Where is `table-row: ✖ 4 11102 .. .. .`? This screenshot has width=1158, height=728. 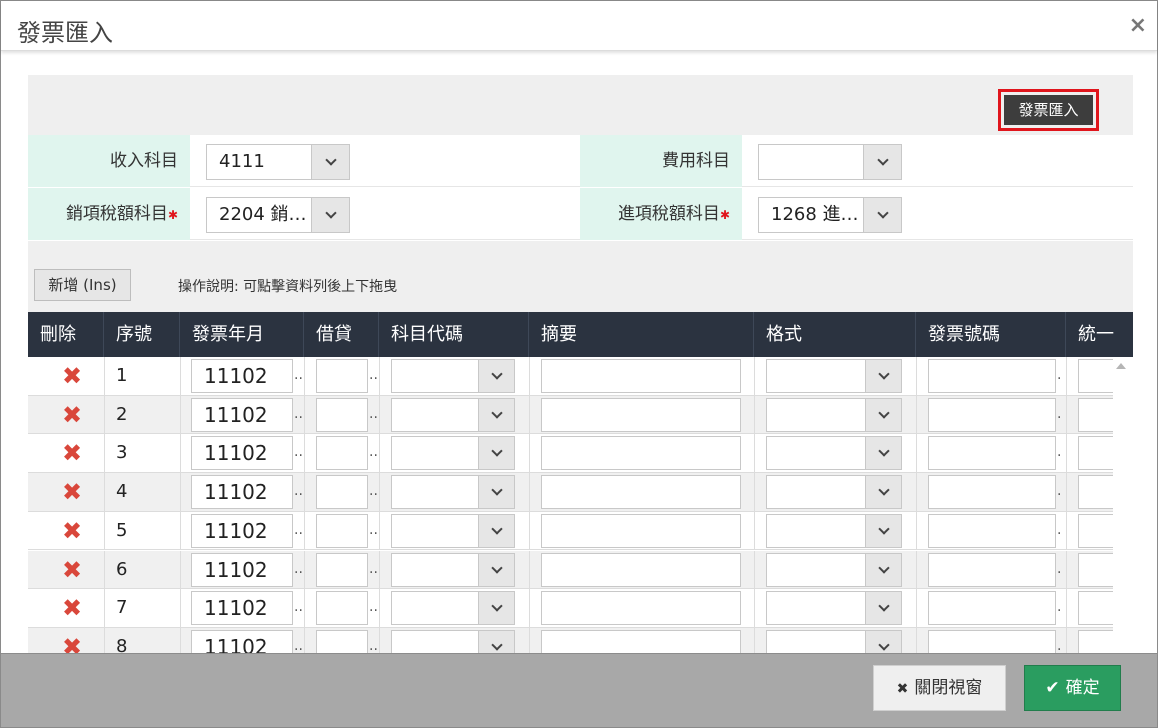
table-row: ✖ 4 11102 .. .. . is located at coordinates (570, 492).